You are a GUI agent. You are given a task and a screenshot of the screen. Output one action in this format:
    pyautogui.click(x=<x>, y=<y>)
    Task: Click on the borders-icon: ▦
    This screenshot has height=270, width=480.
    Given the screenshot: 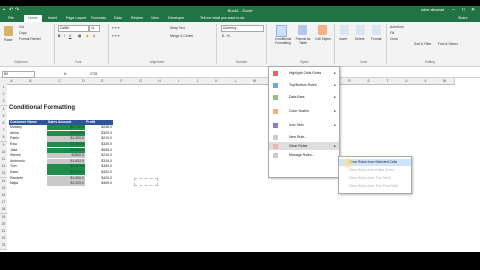 What is the action you would take?
    pyautogui.click(x=79, y=36)
    